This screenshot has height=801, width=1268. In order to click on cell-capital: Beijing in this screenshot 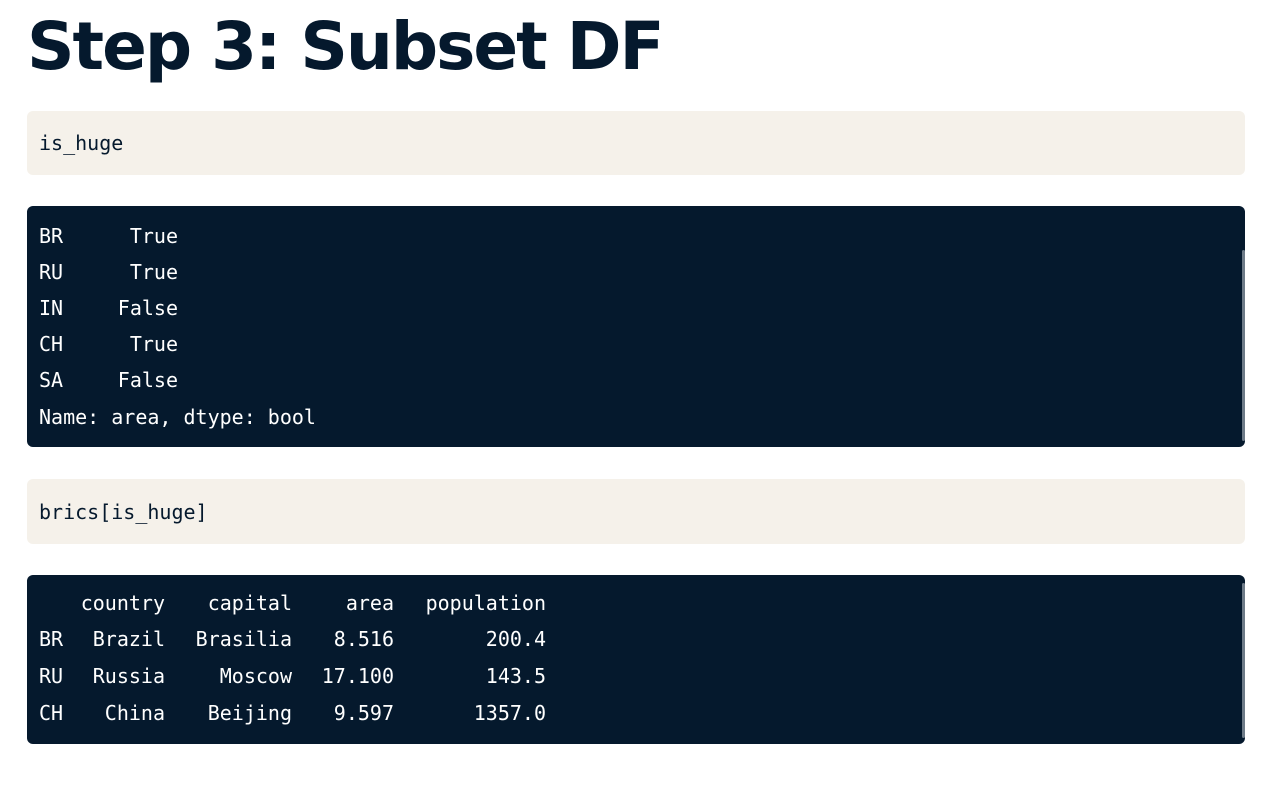, I will do `click(249, 713)`.